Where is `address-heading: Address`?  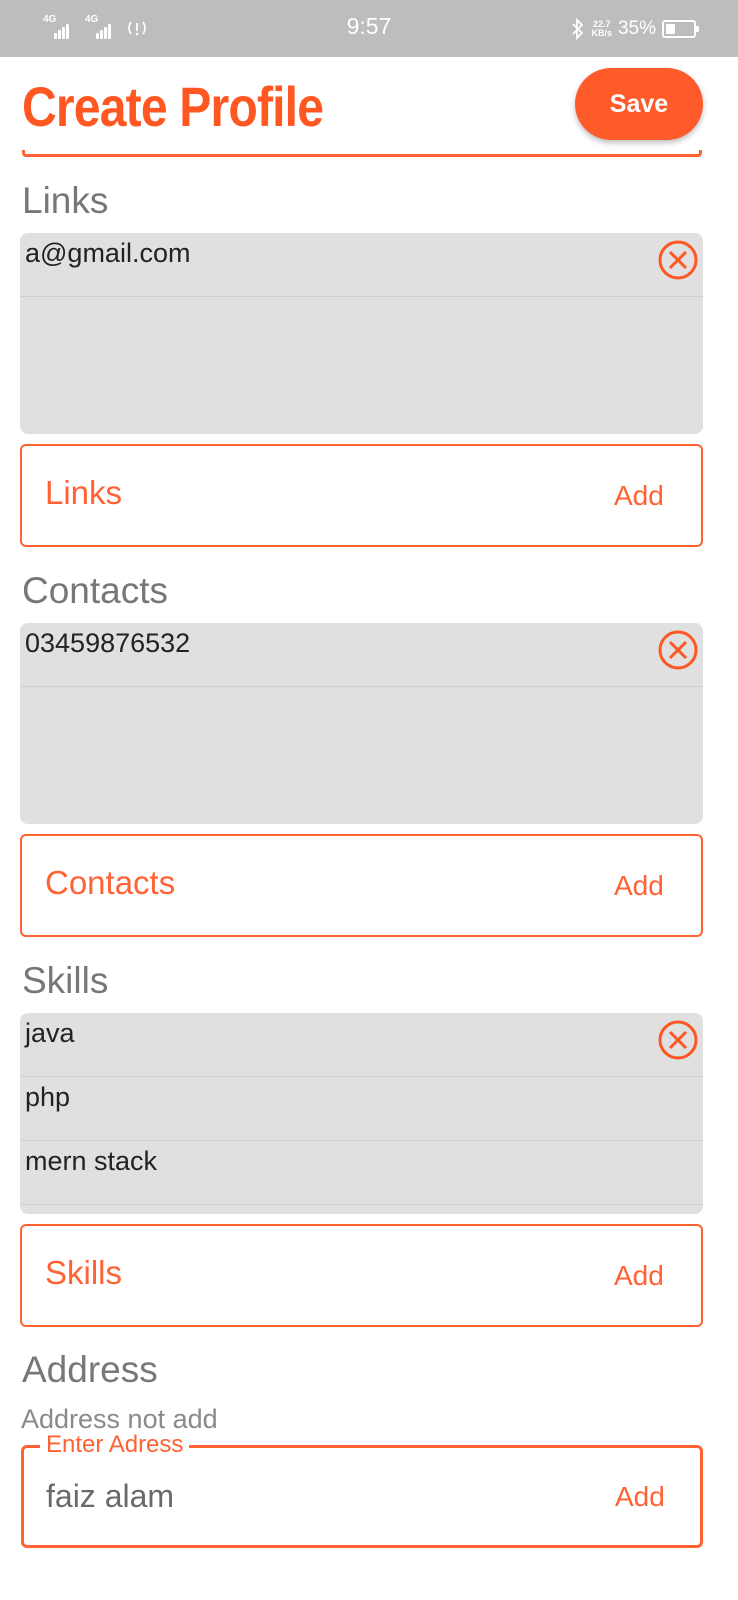 address-heading: Address is located at coordinates (90, 1369).